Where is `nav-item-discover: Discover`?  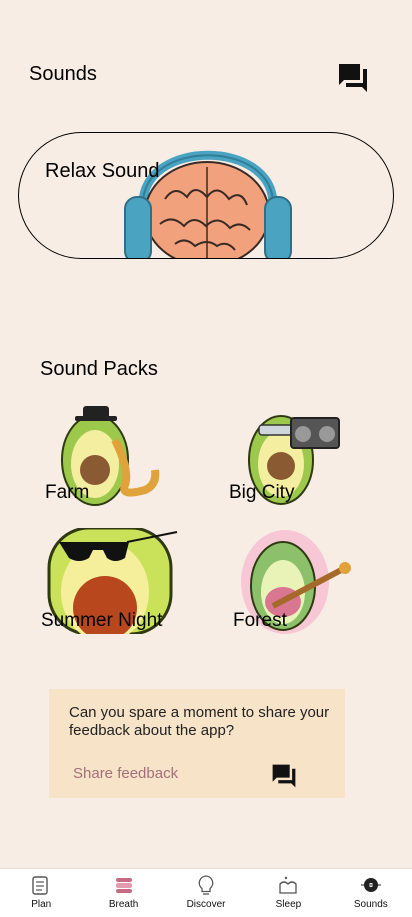
nav-item-discover: Discover is located at coordinates (206, 893).